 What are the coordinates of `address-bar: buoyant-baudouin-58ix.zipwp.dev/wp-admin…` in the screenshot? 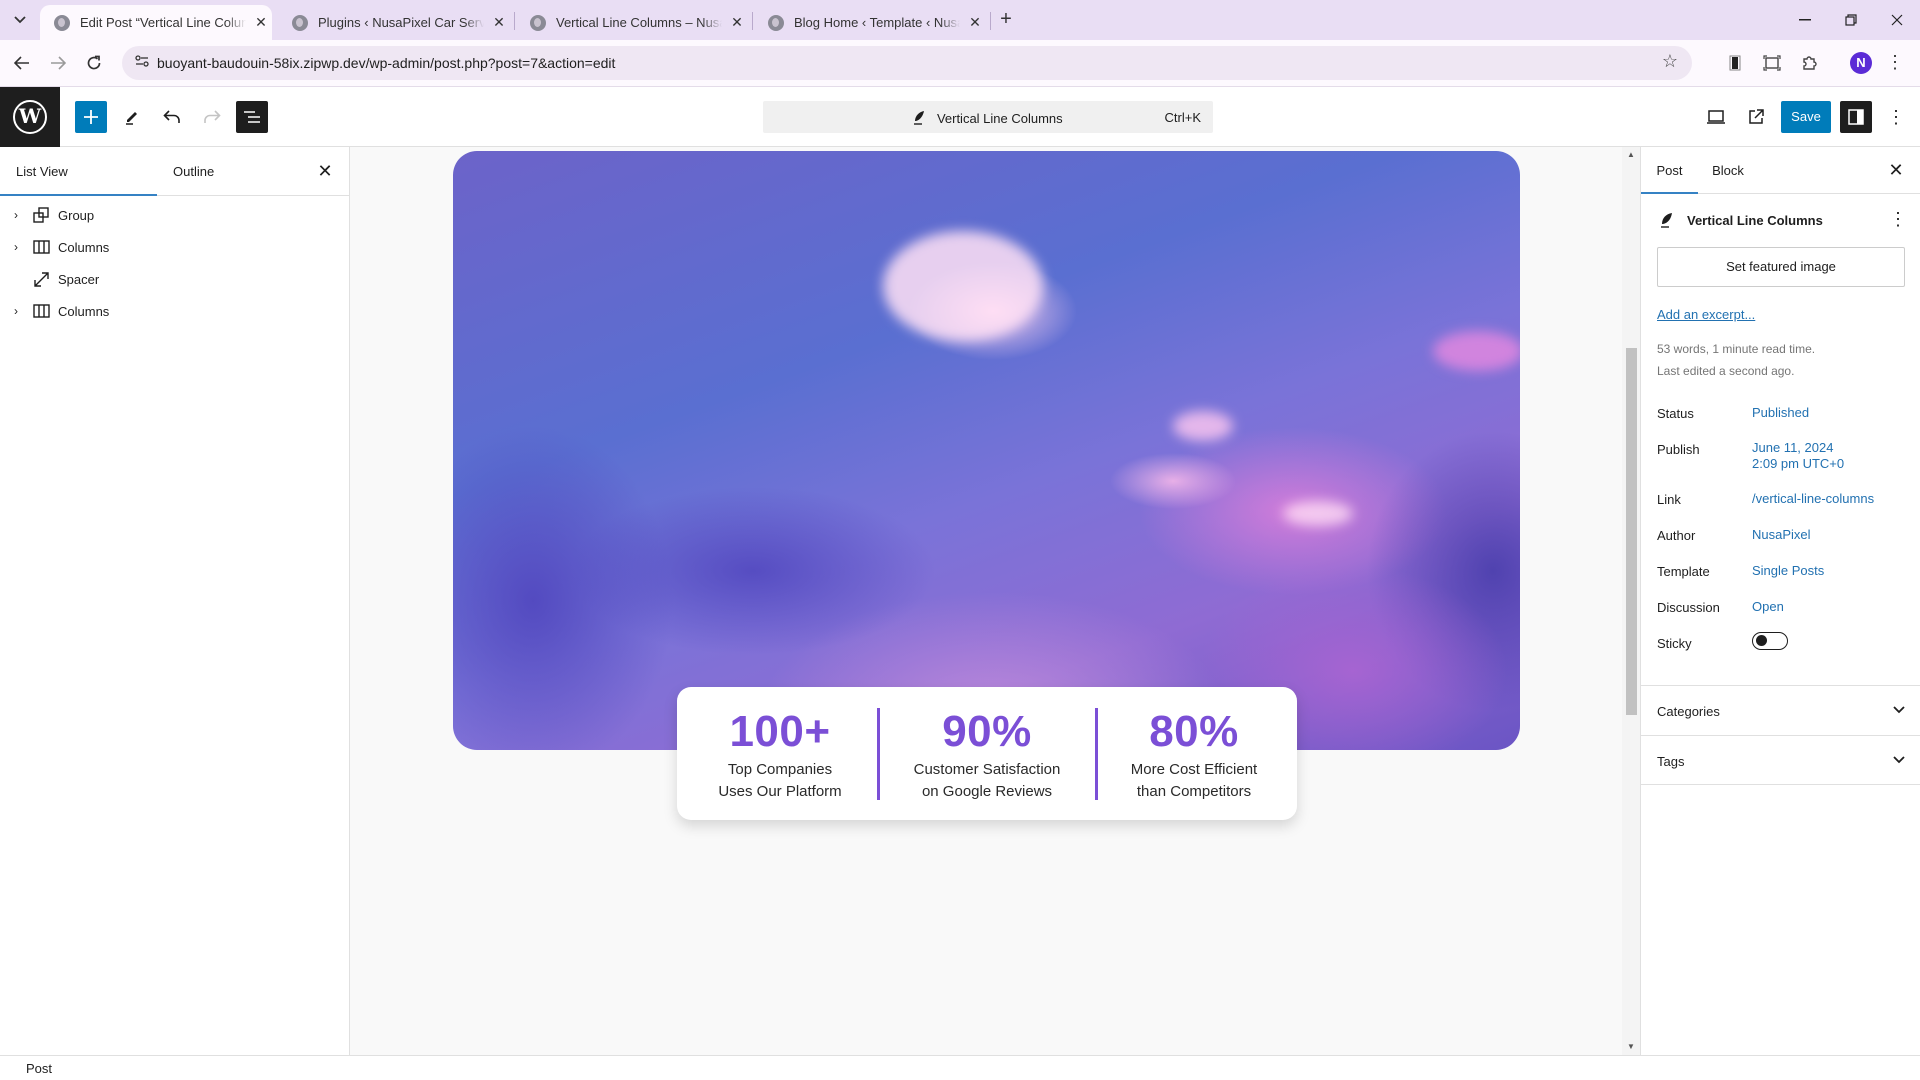 It's located at (907, 63).